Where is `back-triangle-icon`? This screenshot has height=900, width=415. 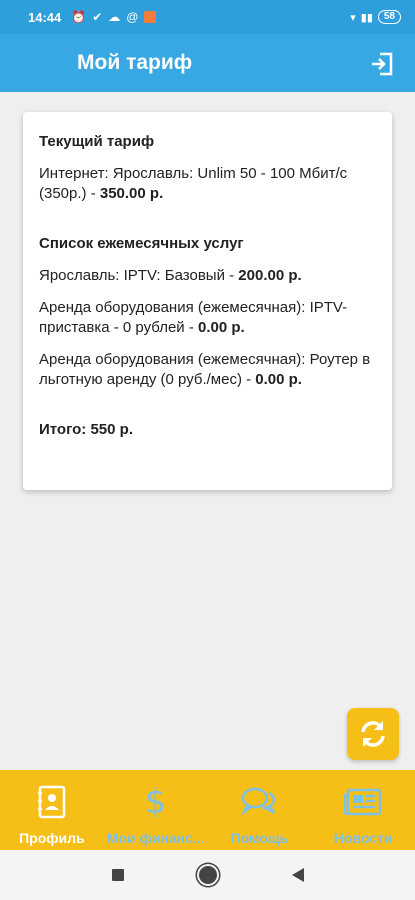 back-triangle-icon is located at coordinates (297, 875).